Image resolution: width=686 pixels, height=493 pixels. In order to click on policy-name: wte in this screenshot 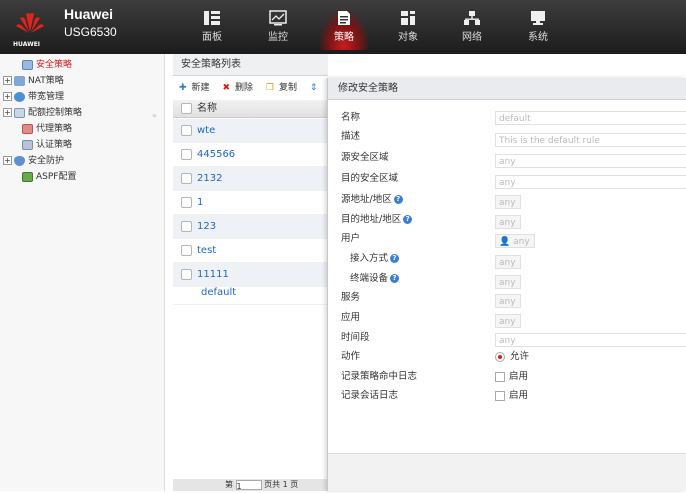, I will do `click(206, 130)`.